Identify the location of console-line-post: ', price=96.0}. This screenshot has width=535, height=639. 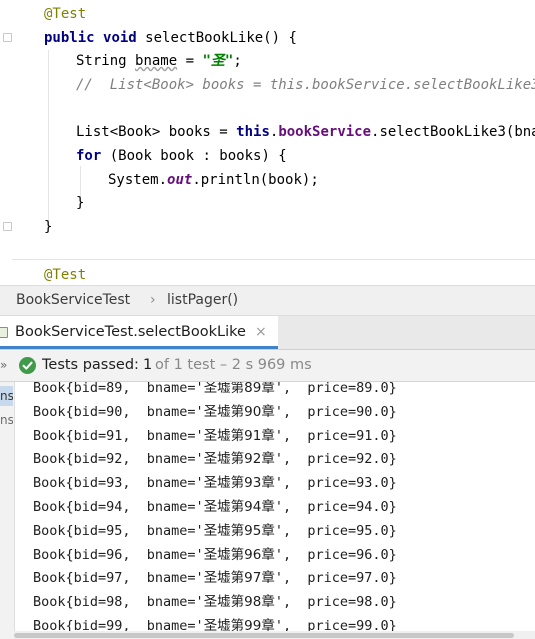
(335, 554).